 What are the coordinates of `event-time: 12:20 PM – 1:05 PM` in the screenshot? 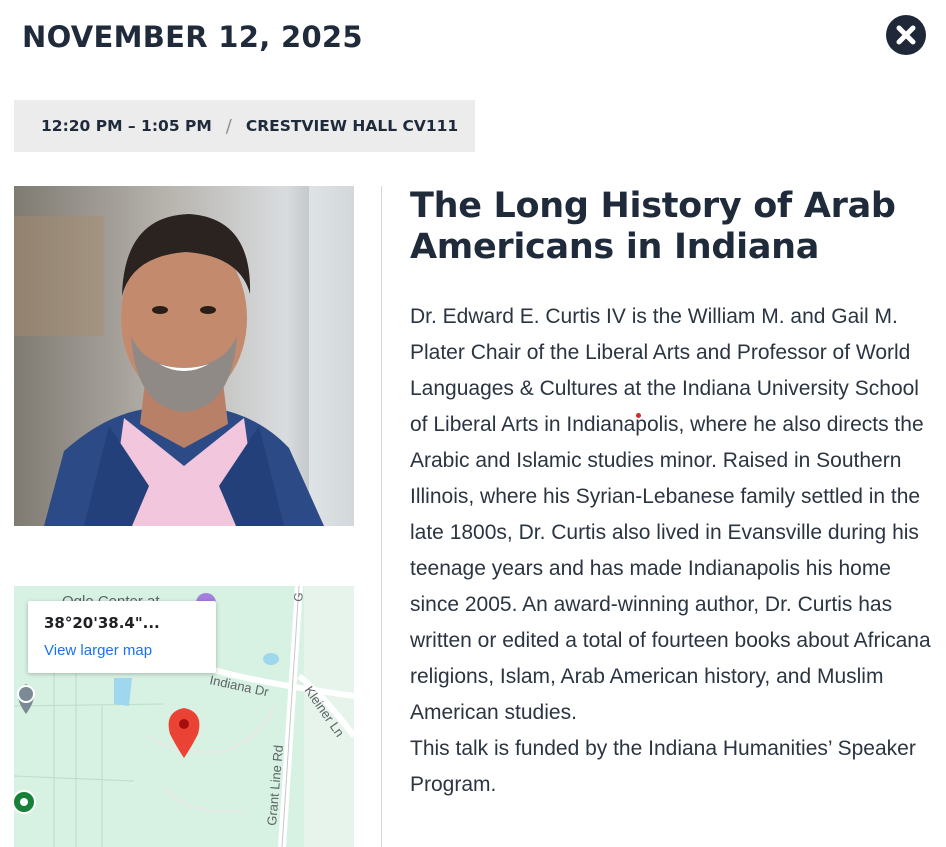 It's located at (126, 126).